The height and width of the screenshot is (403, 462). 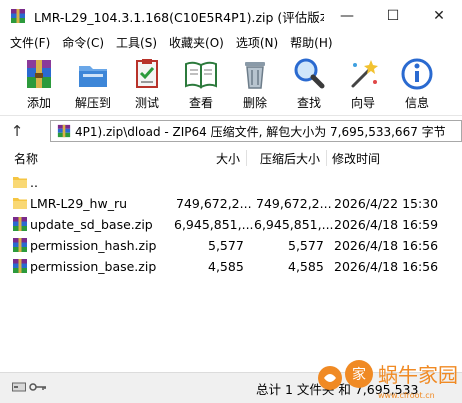 What do you see at coordinates (226, 245) in the screenshot?
I see `file-size: 5,577` at bounding box center [226, 245].